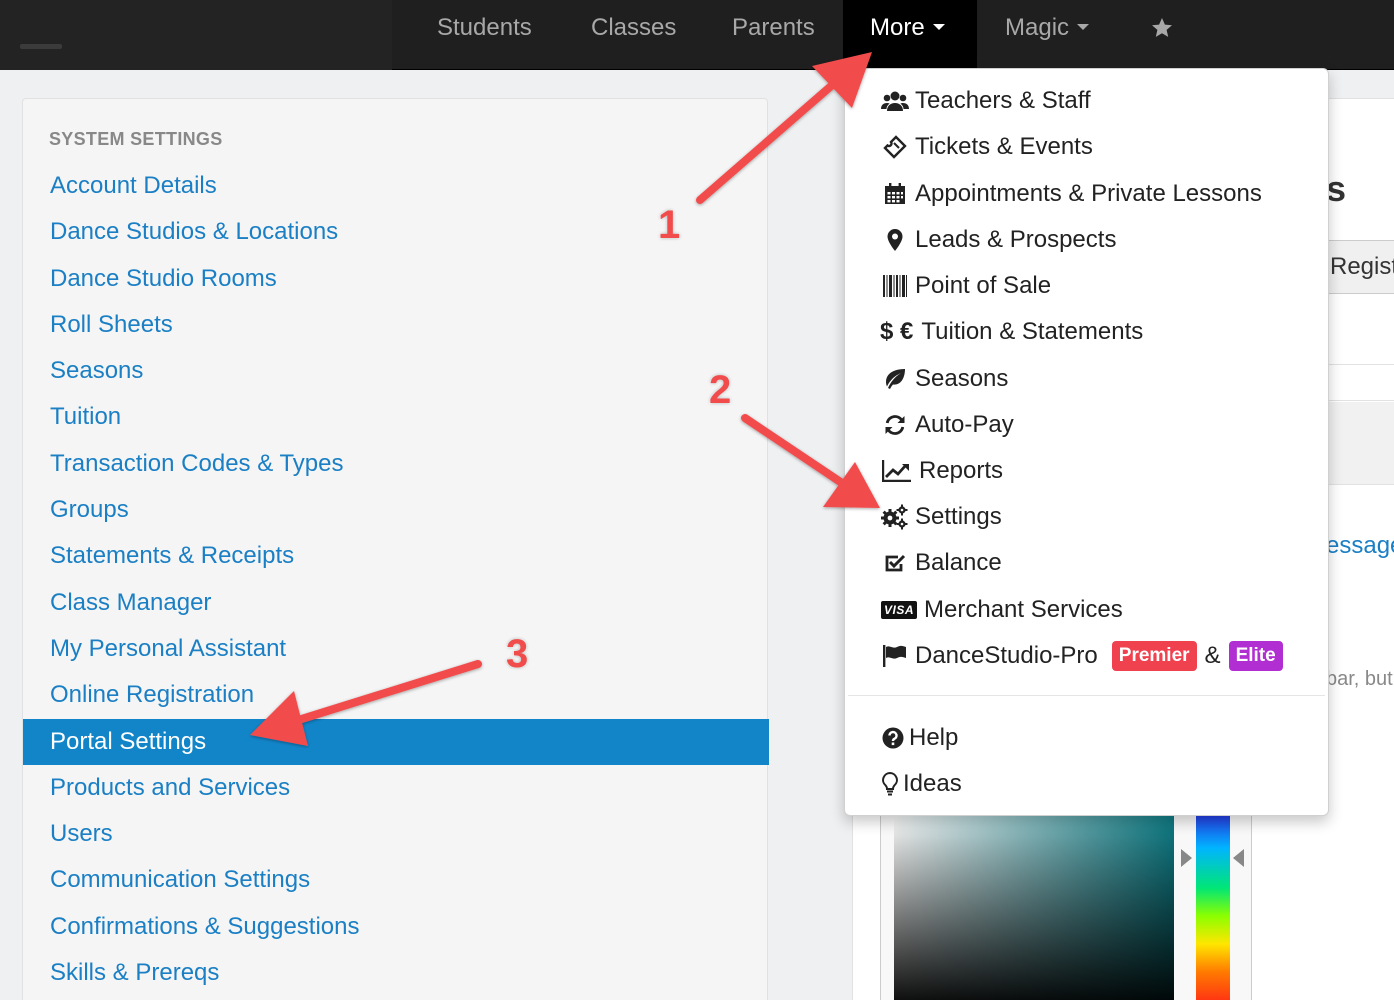 The width and height of the screenshot is (1394, 1000). What do you see at coordinates (1255, 656) in the screenshot?
I see `elite-badge: Elite` at bounding box center [1255, 656].